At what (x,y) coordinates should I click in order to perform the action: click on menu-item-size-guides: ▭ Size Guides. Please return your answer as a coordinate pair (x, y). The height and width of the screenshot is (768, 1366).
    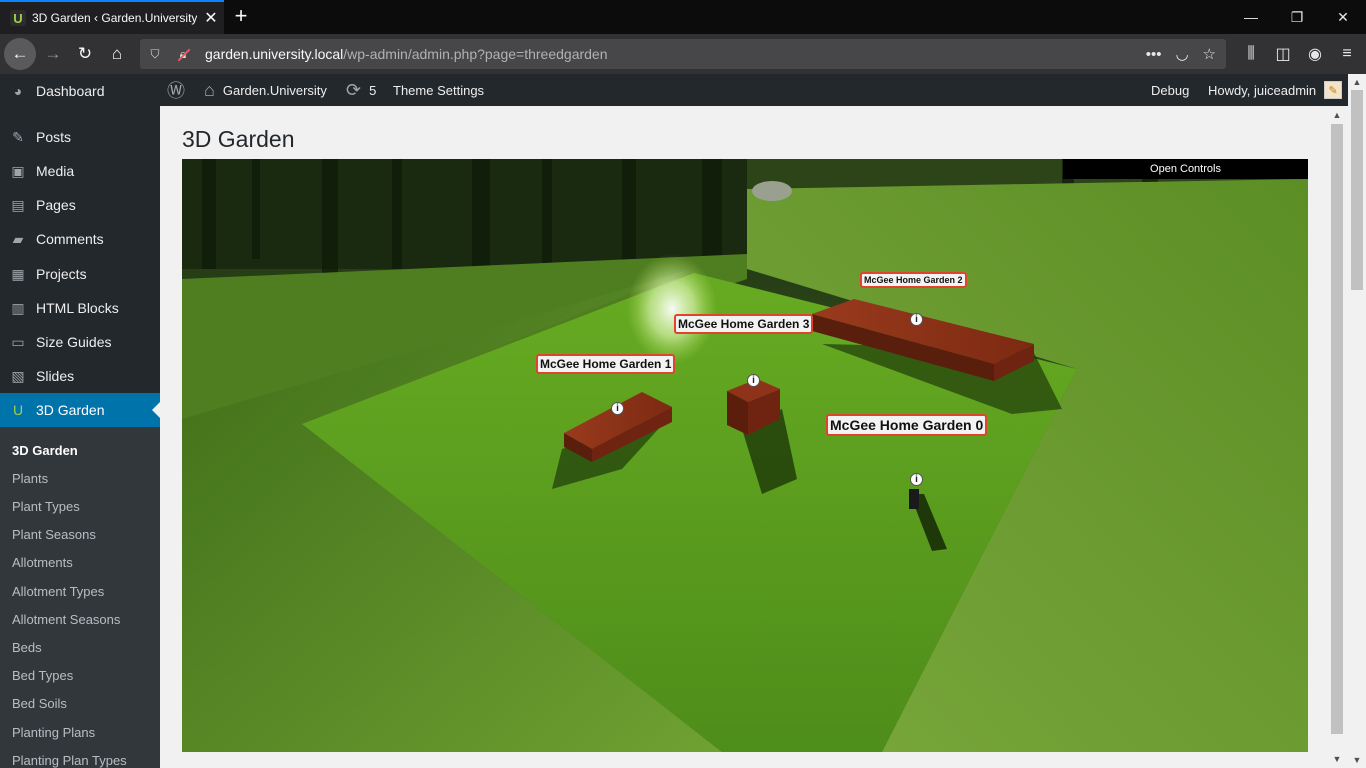
    Looking at the image, I should click on (80, 342).